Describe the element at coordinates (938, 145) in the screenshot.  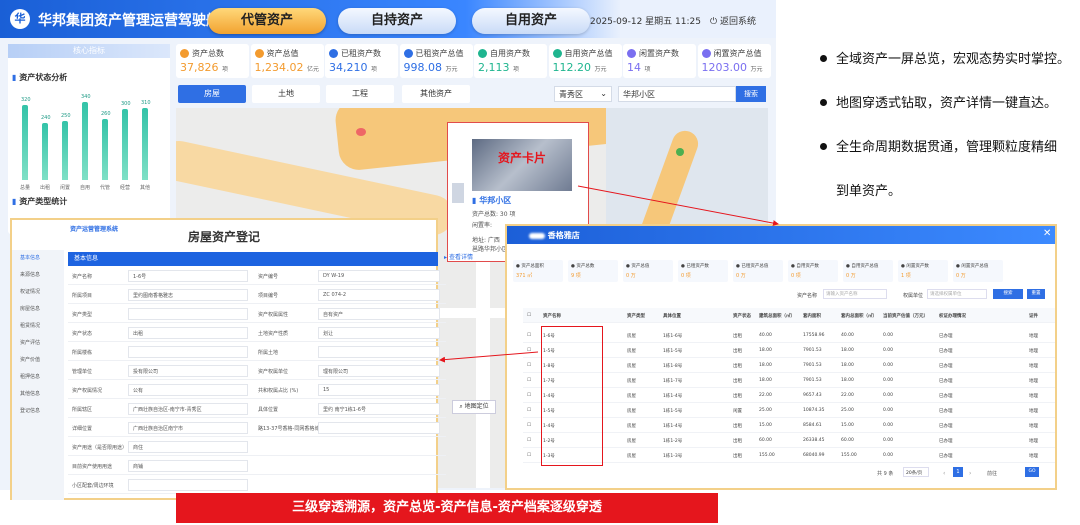
I see `bullet-lifecycle: 全生命周期数据贯通，管理颗粒度精细` at that location.